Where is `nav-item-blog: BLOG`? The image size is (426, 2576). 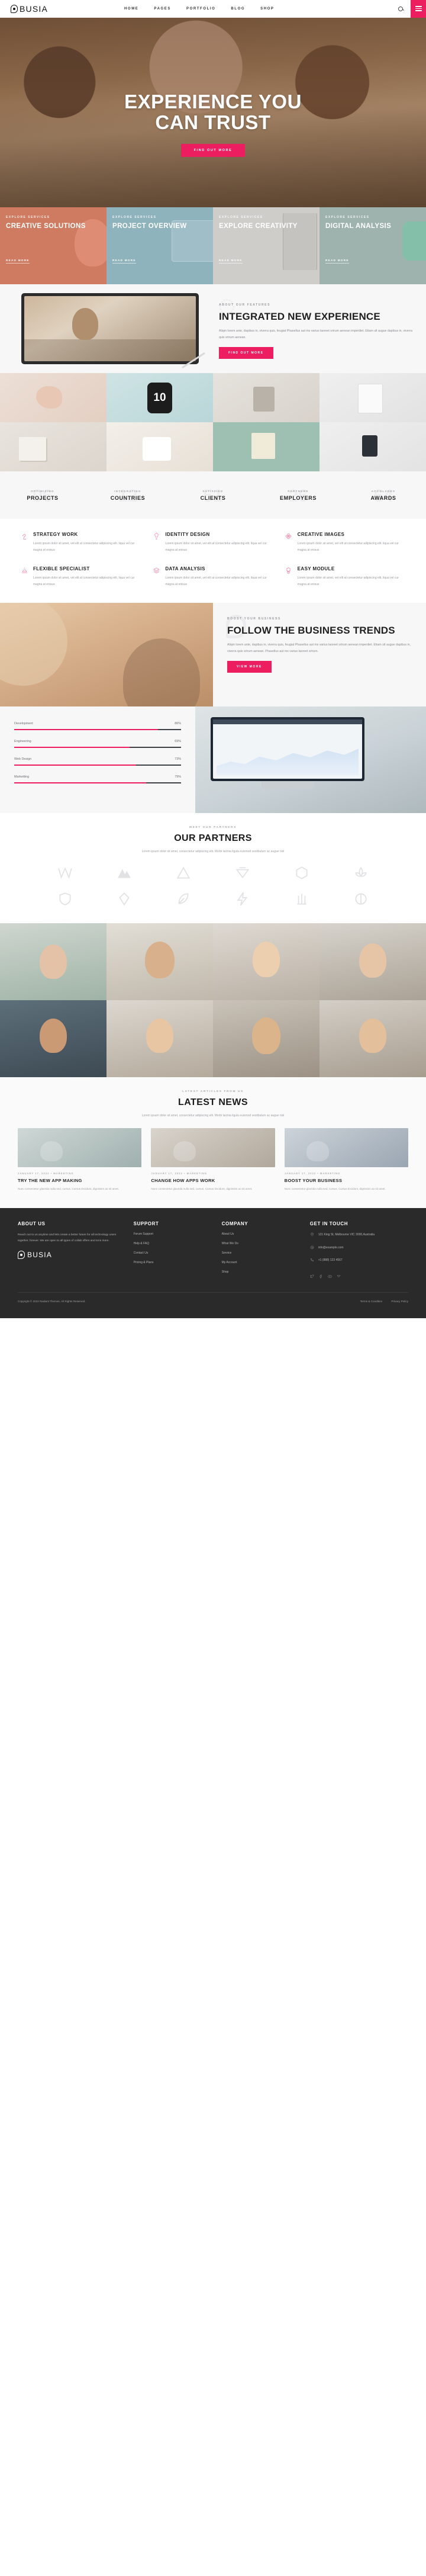
nav-item-blog: BLOG is located at coordinates (238, 9).